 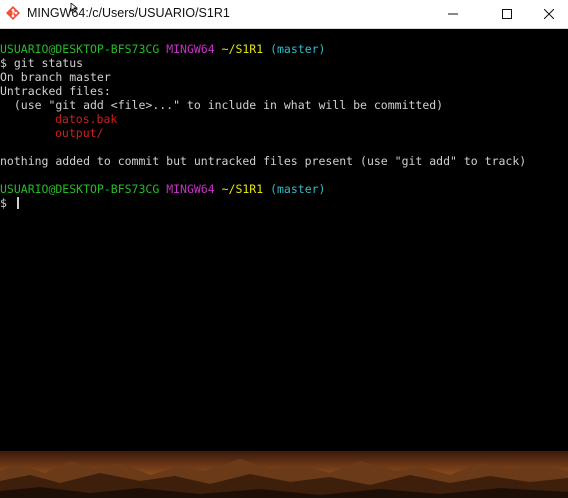 What do you see at coordinates (17, 203) in the screenshot?
I see `text-cursor` at bounding box center [17, 203].